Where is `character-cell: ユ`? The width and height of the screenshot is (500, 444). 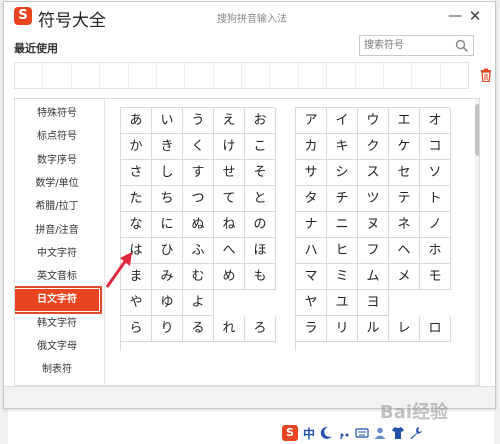 character-cell: ユ is located at coordinates (342, 303).